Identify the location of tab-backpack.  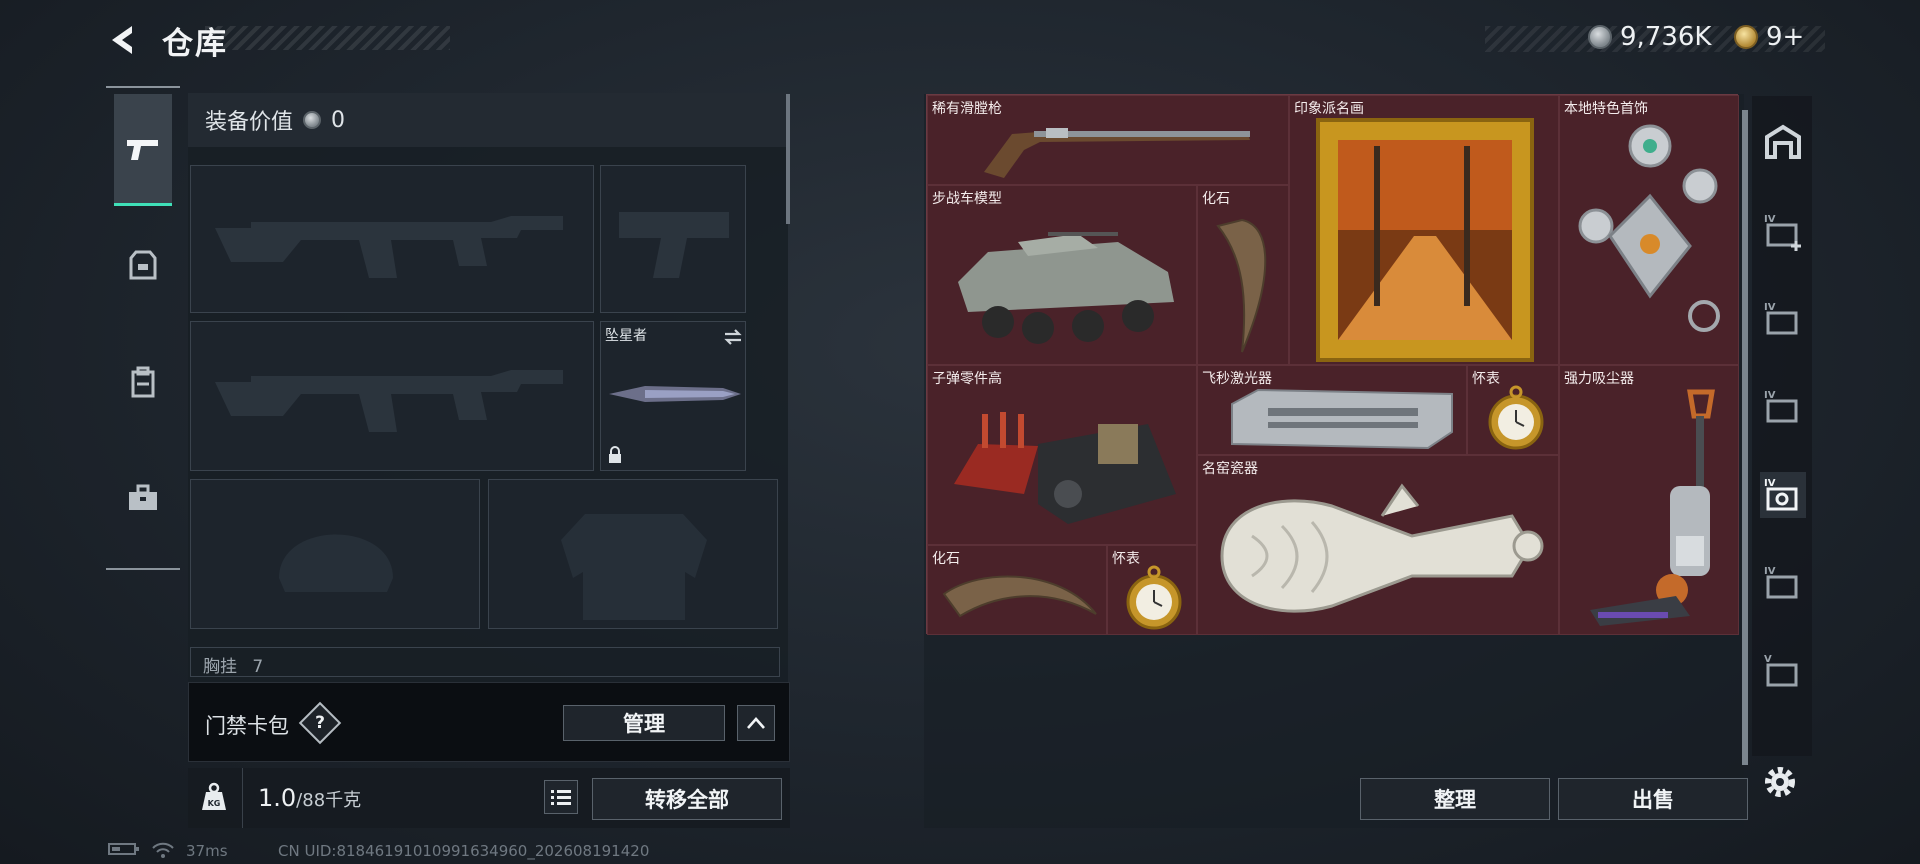
(143, 382).